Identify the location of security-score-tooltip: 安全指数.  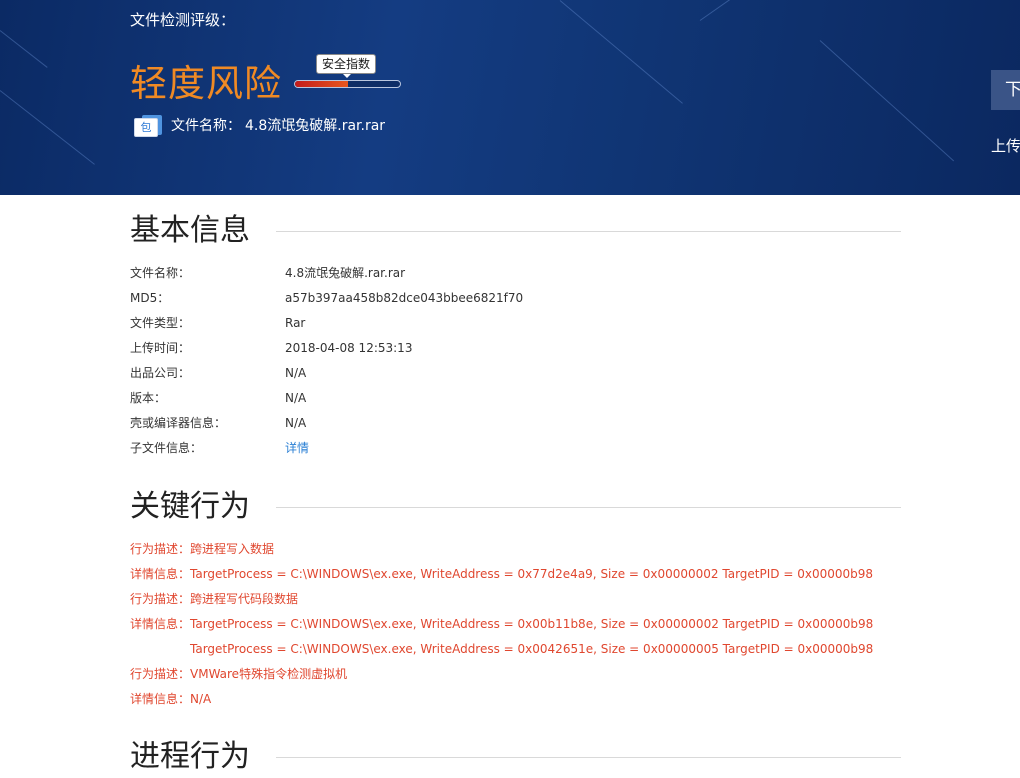
(346, 66).